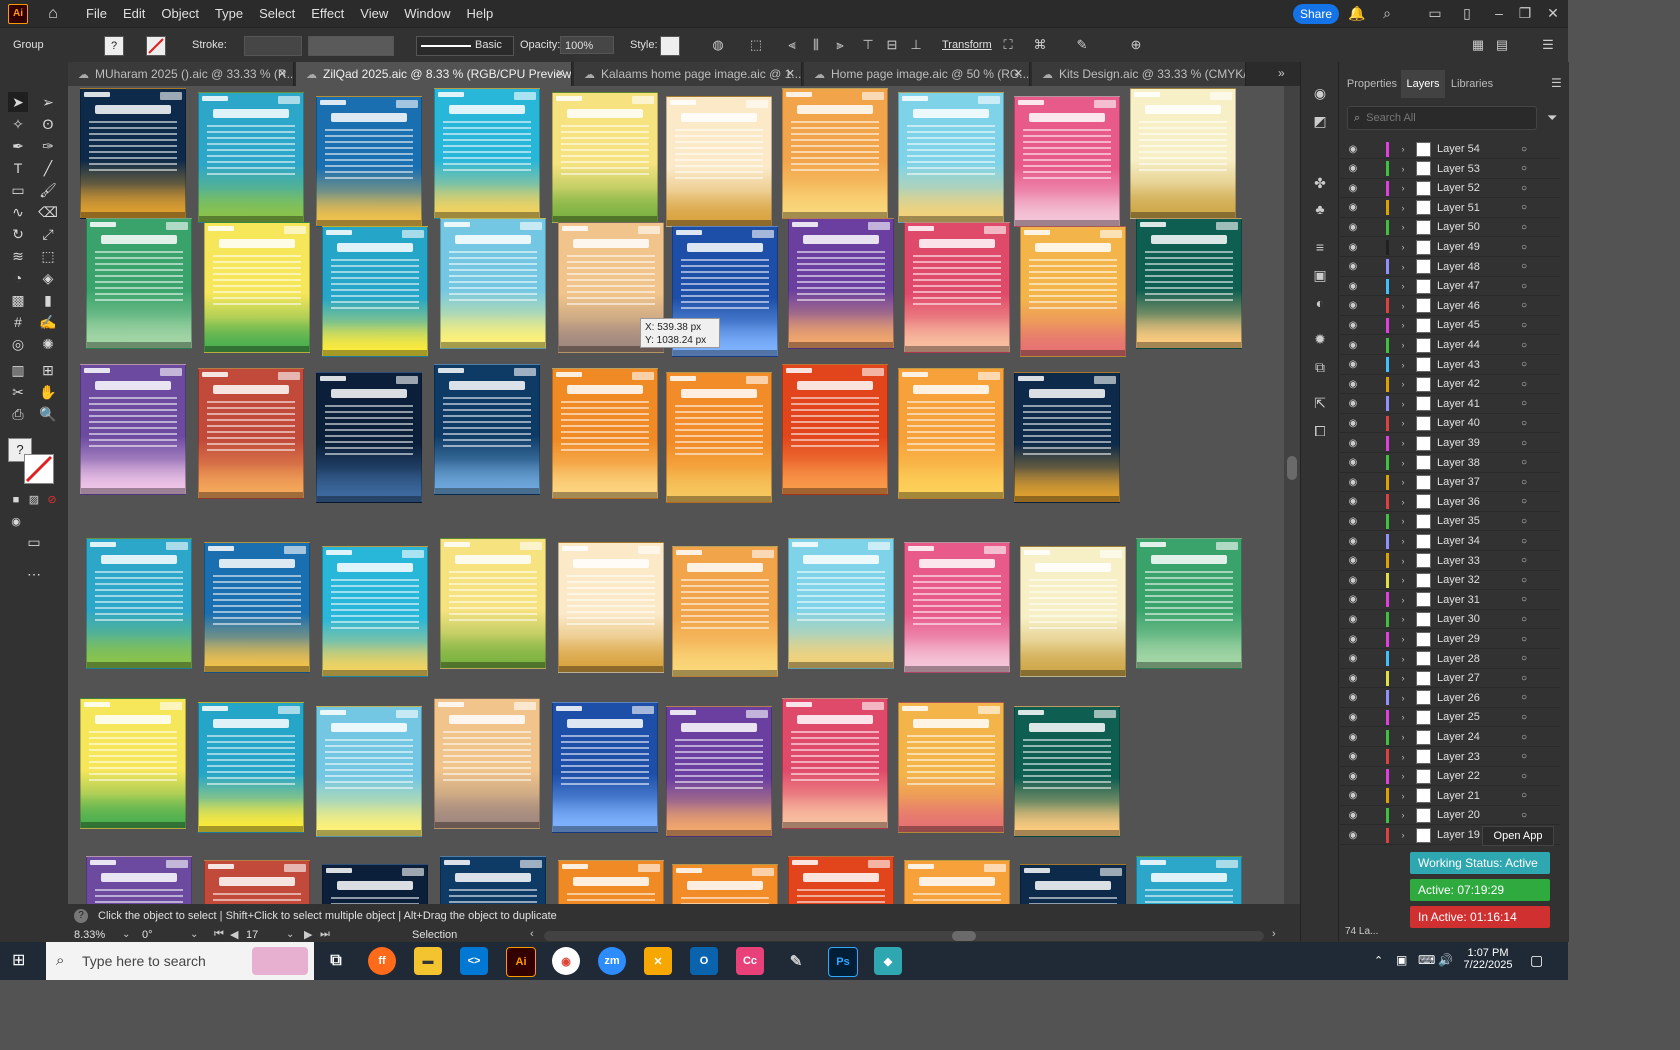 The width and height of the screenshot is (1680, 1050). I want to click on layer-row: ◉ › Layer 46 ○, so click(1449, 306).